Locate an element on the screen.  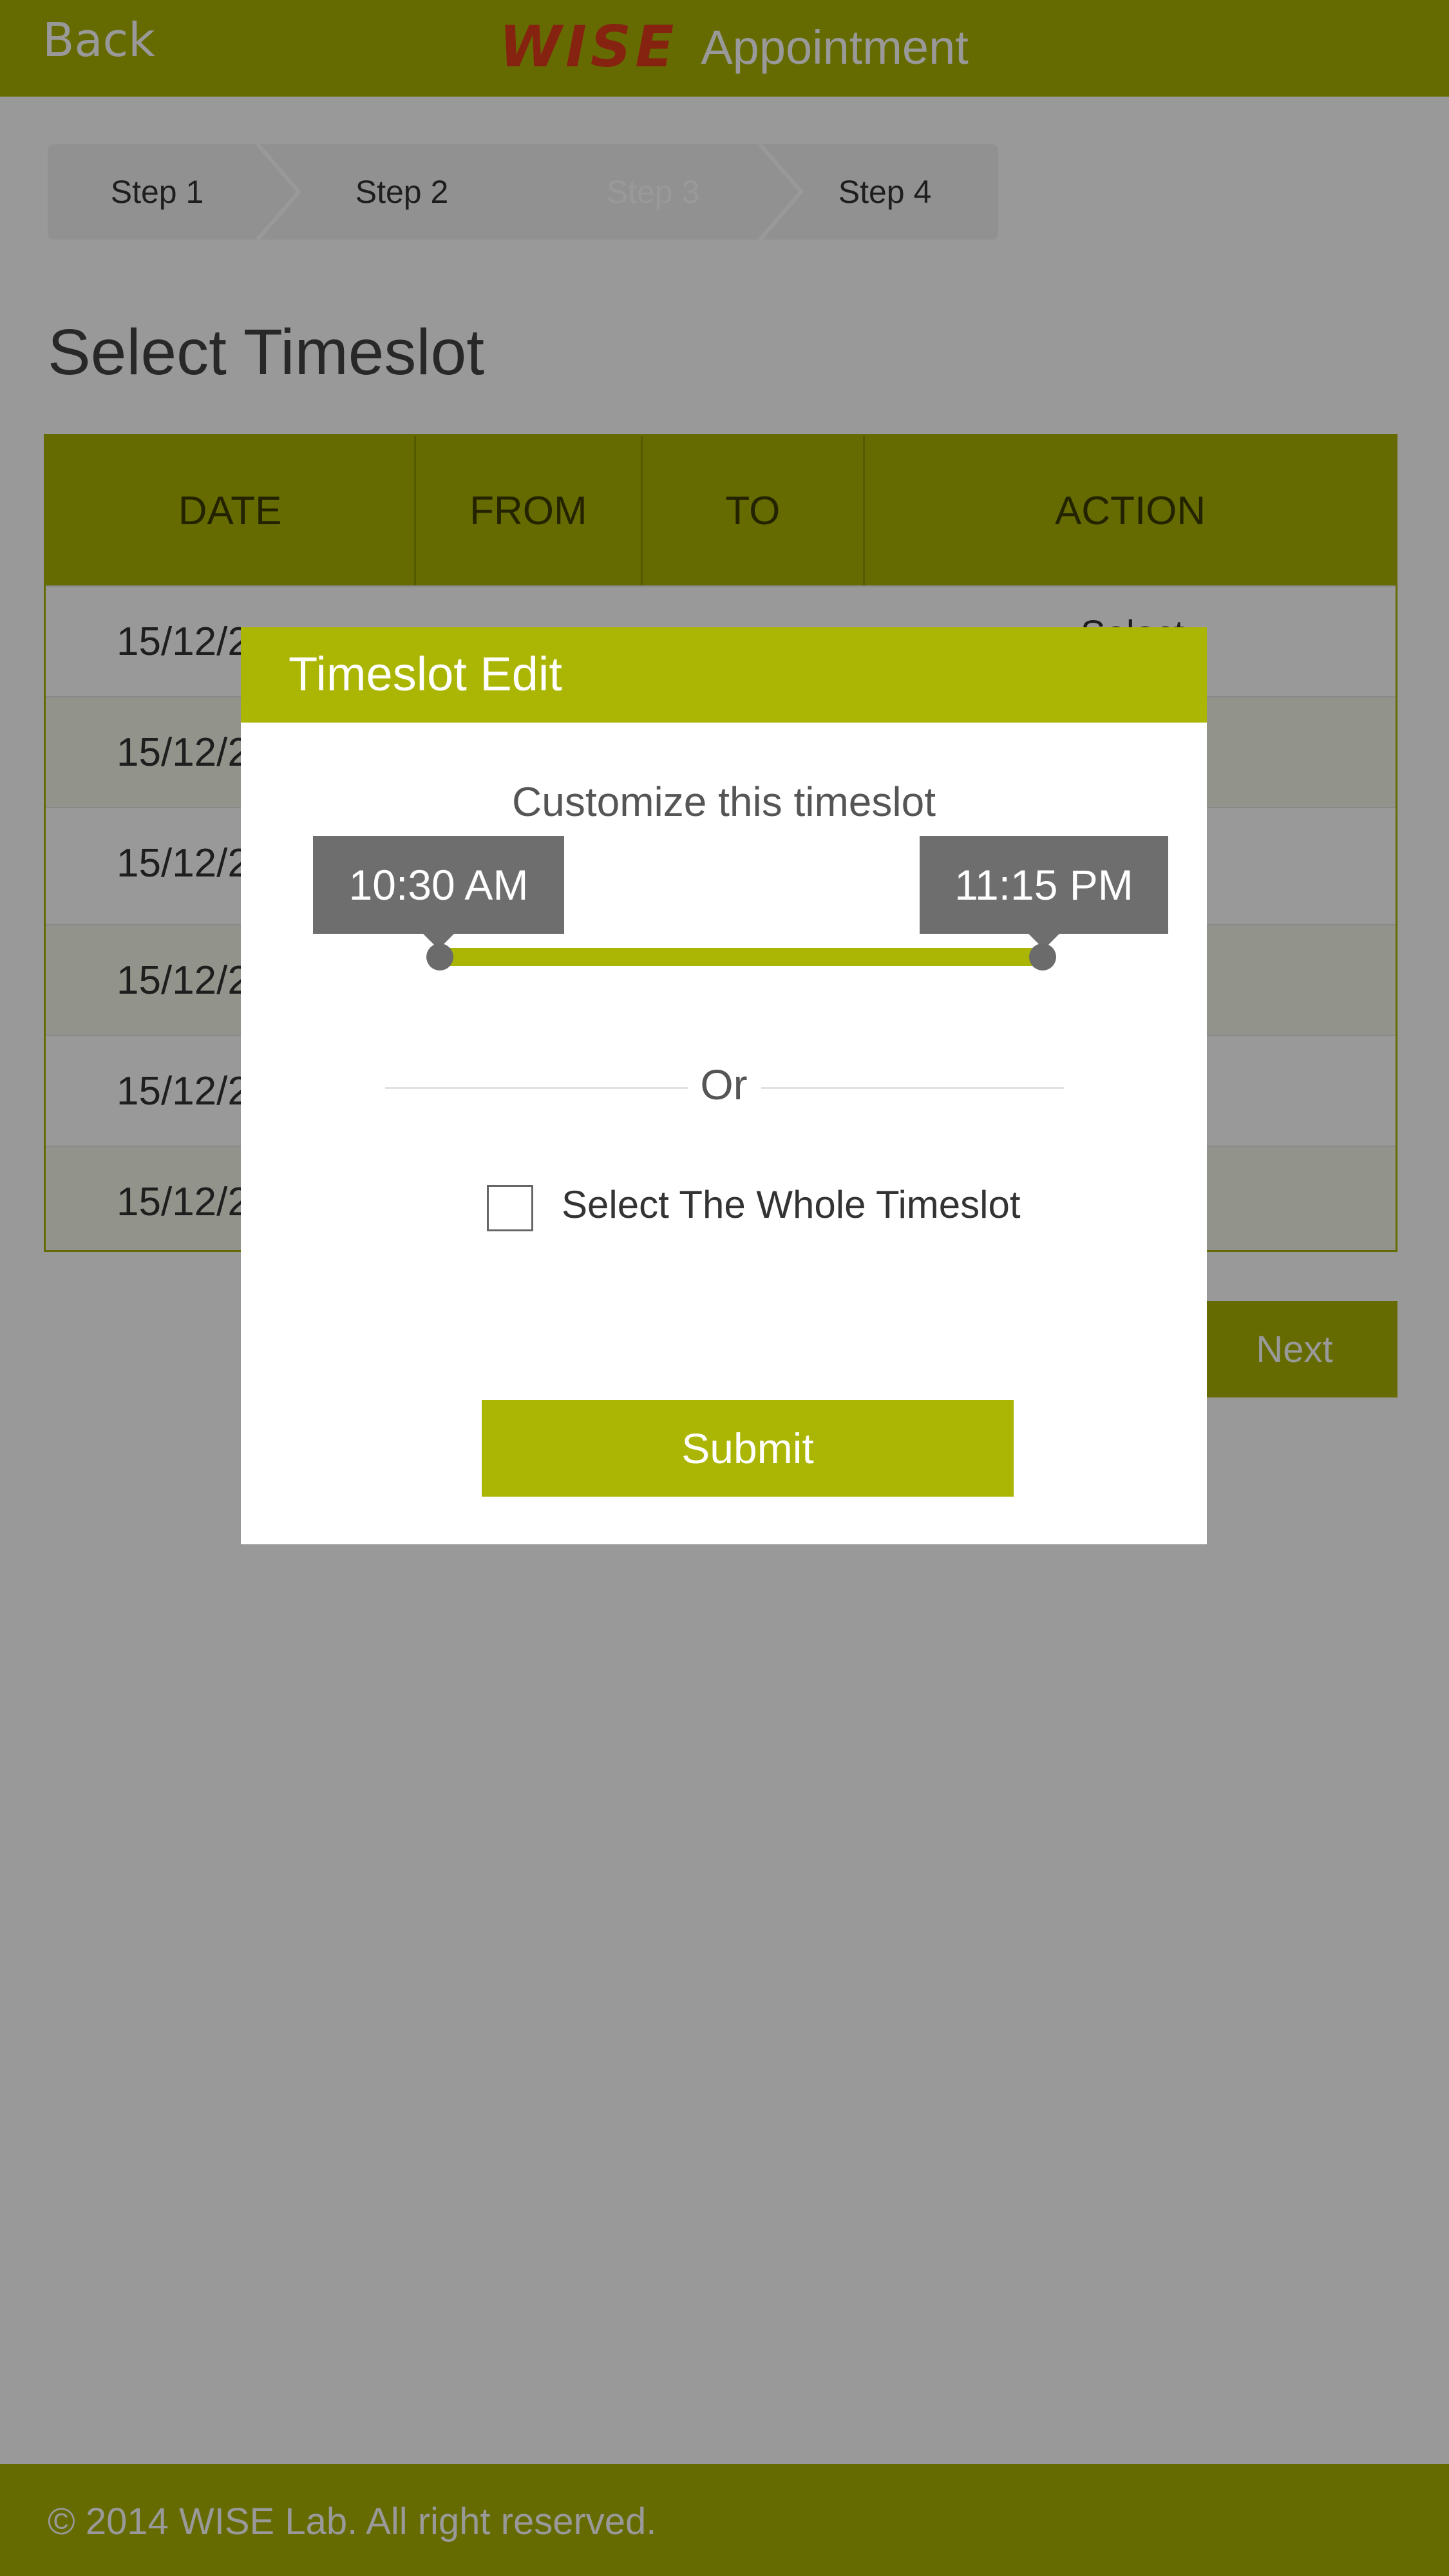
slider-end-handle is located at coordinates (1042, 957).